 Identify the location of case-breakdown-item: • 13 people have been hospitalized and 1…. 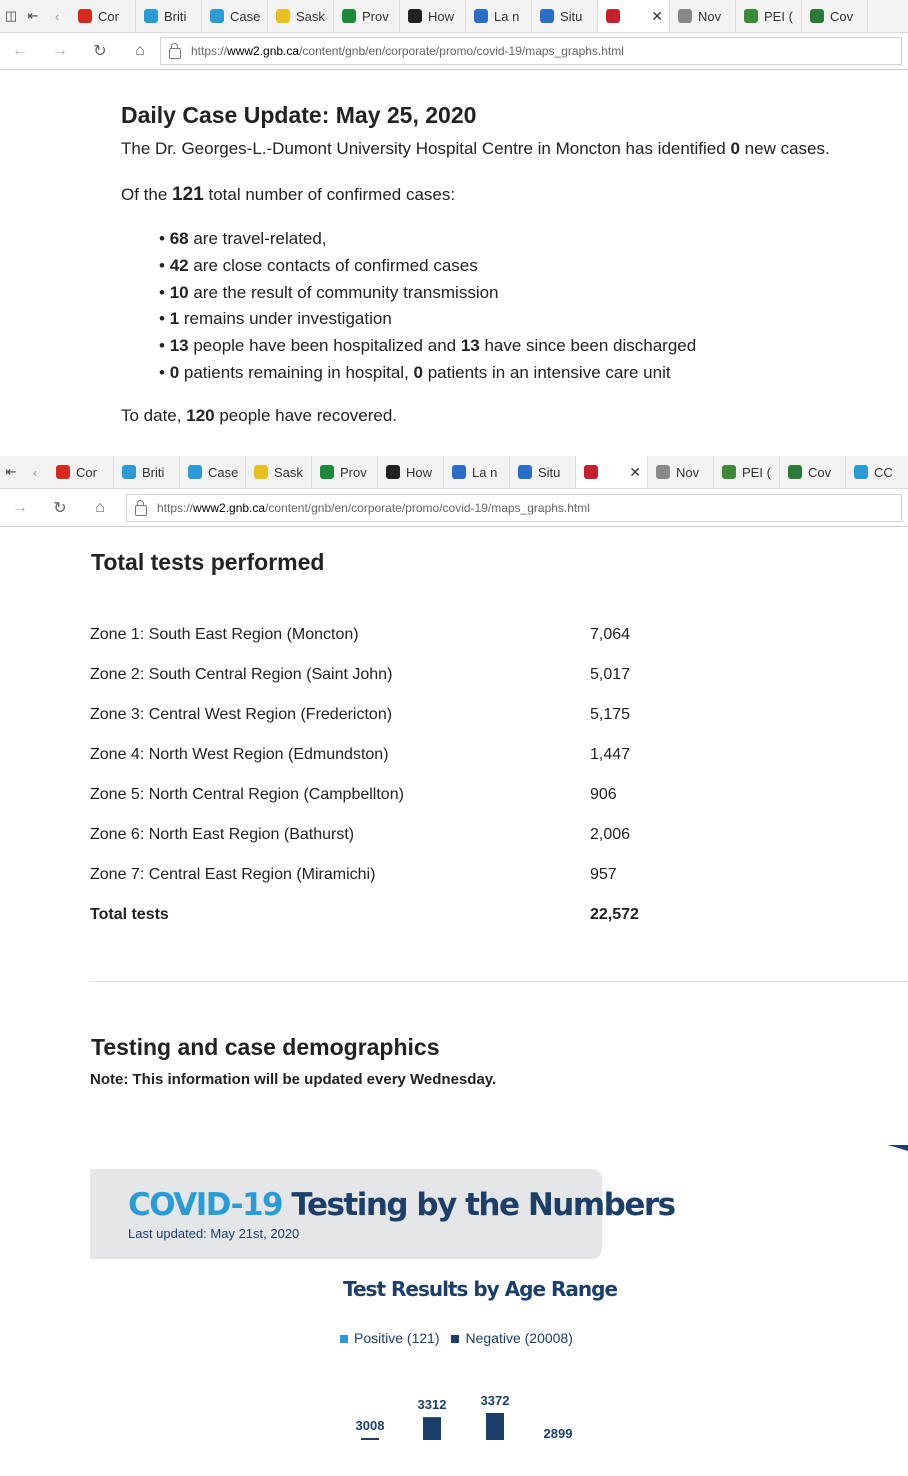
(428, 346).